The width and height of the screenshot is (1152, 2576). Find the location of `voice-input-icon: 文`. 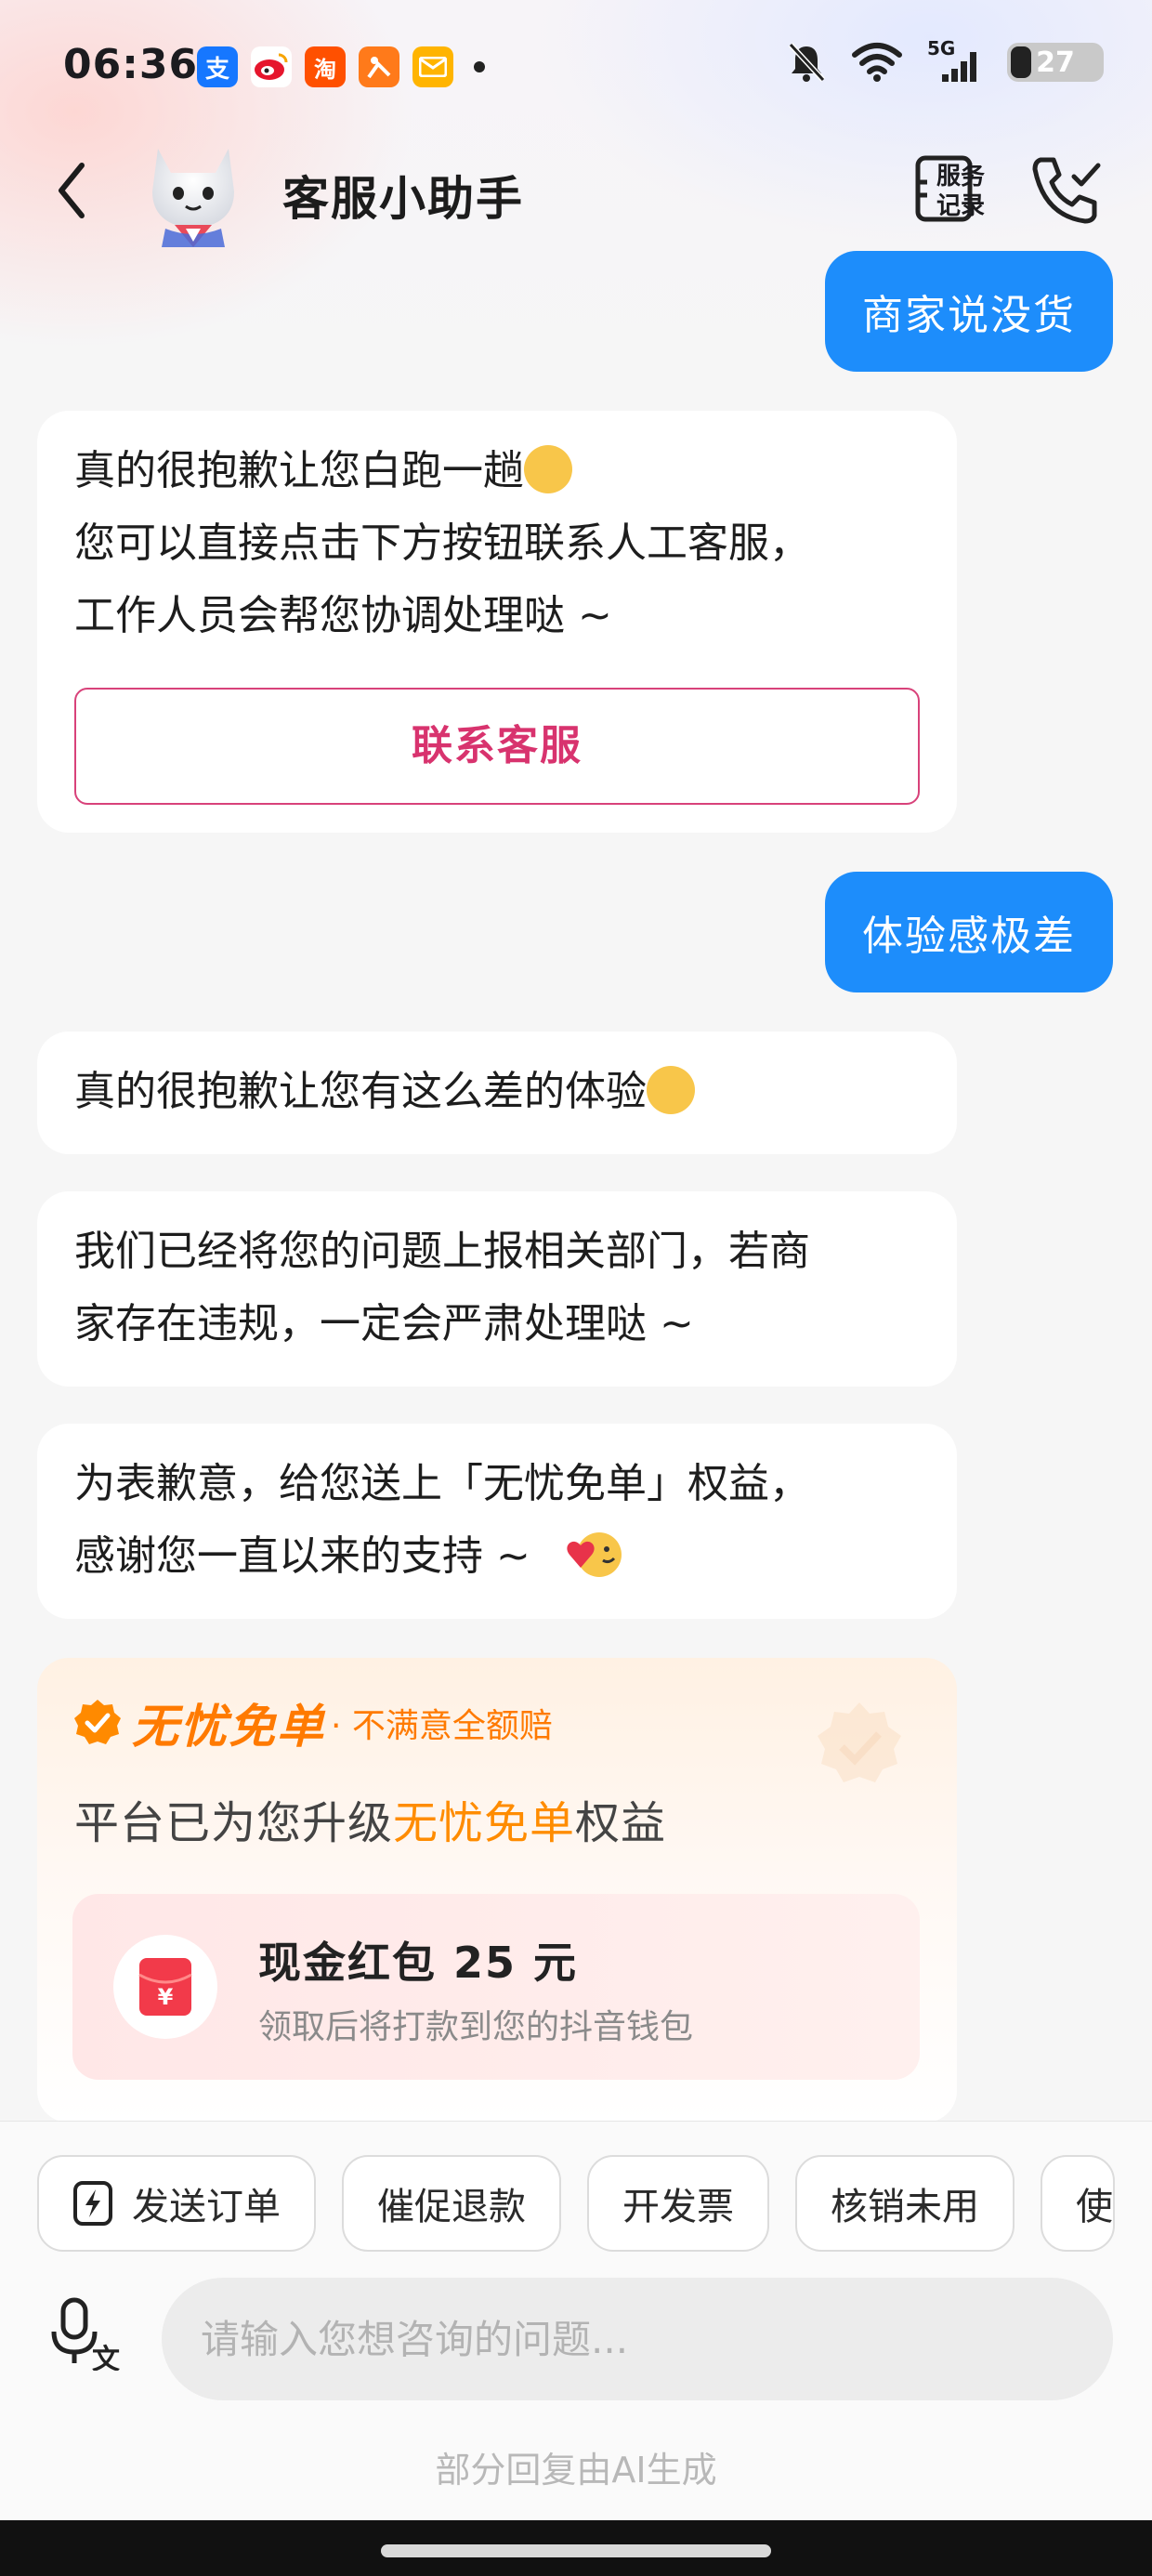

voice-input-icon: 文 is located at coordinates (86, 2333).